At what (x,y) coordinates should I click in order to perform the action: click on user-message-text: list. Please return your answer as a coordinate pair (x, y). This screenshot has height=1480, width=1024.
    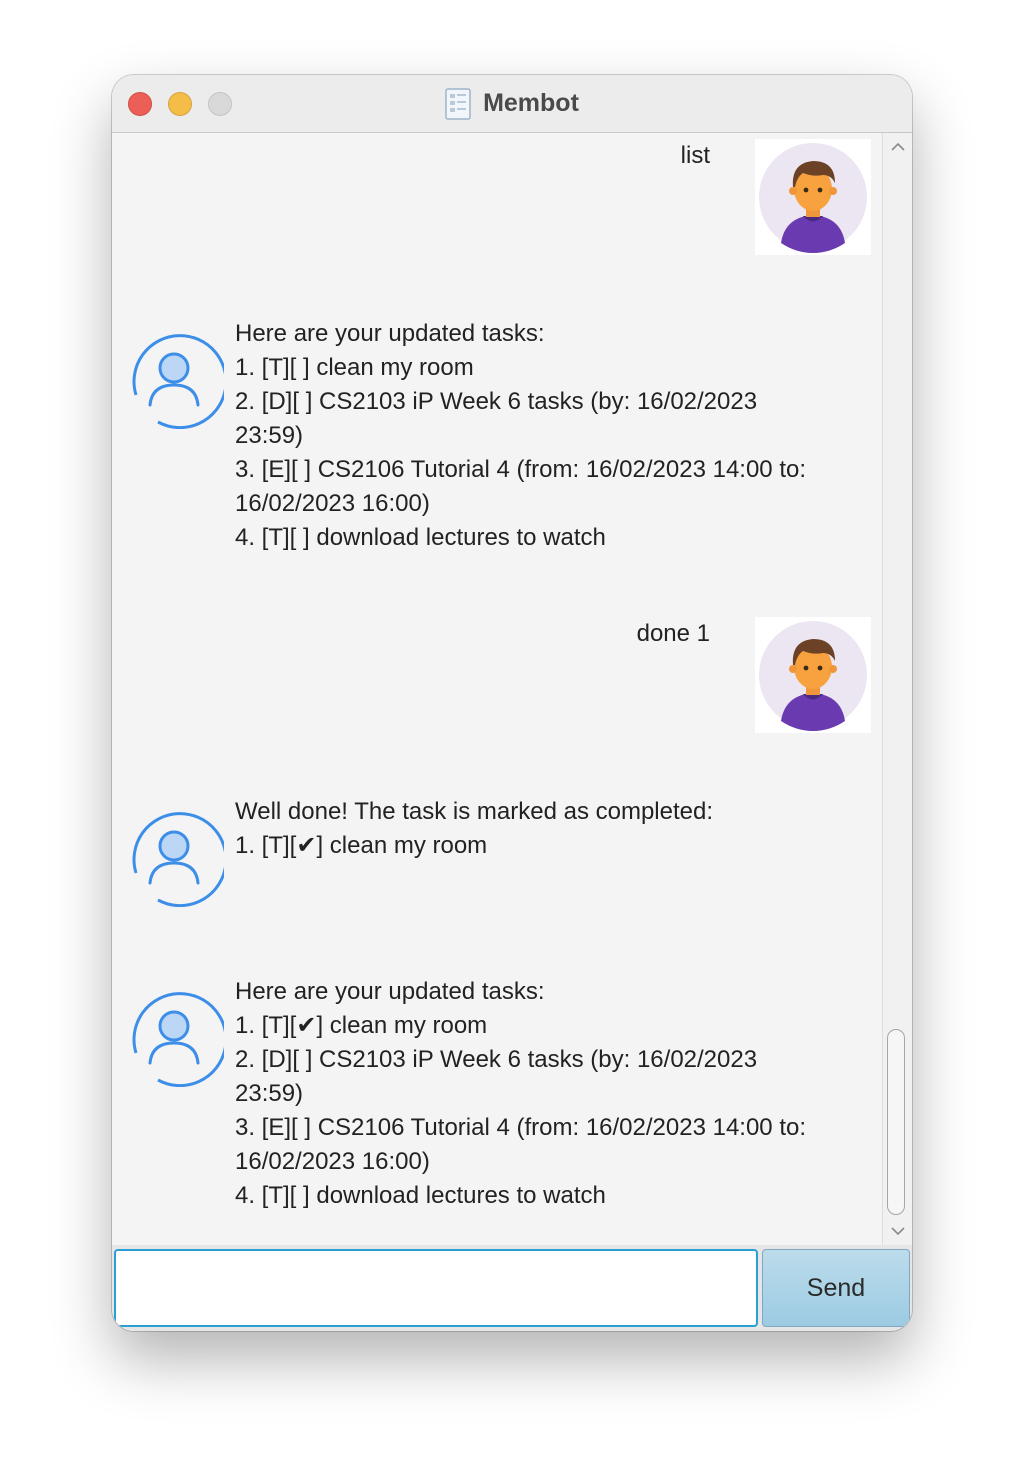
    Looking at the image, I should click on (695, 155).